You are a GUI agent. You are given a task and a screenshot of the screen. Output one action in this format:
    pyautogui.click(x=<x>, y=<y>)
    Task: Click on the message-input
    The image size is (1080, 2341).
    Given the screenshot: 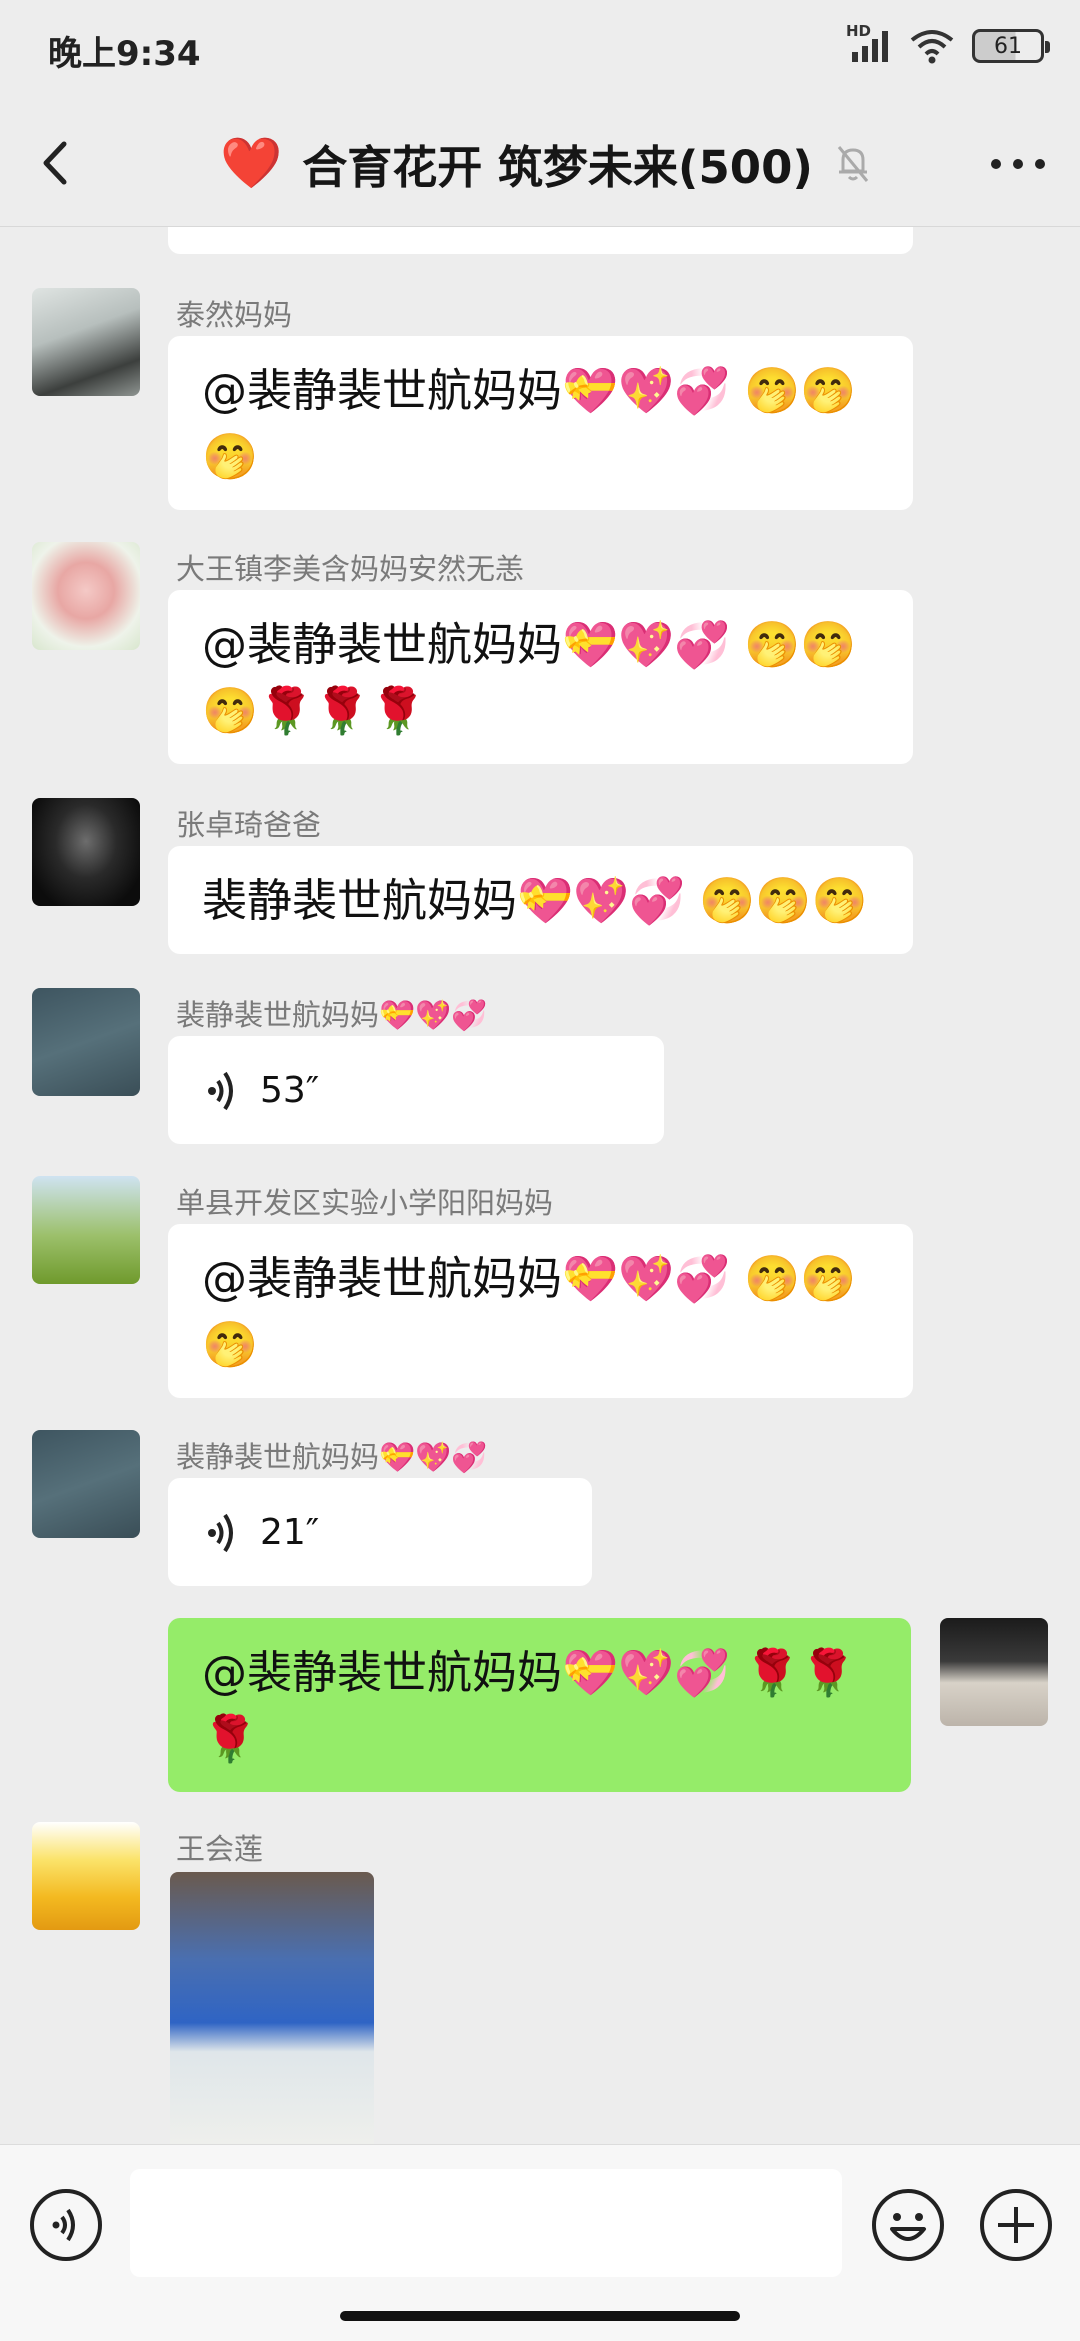 What is the action you would take?
    pyautogui.click(x=486, y=2223)
    